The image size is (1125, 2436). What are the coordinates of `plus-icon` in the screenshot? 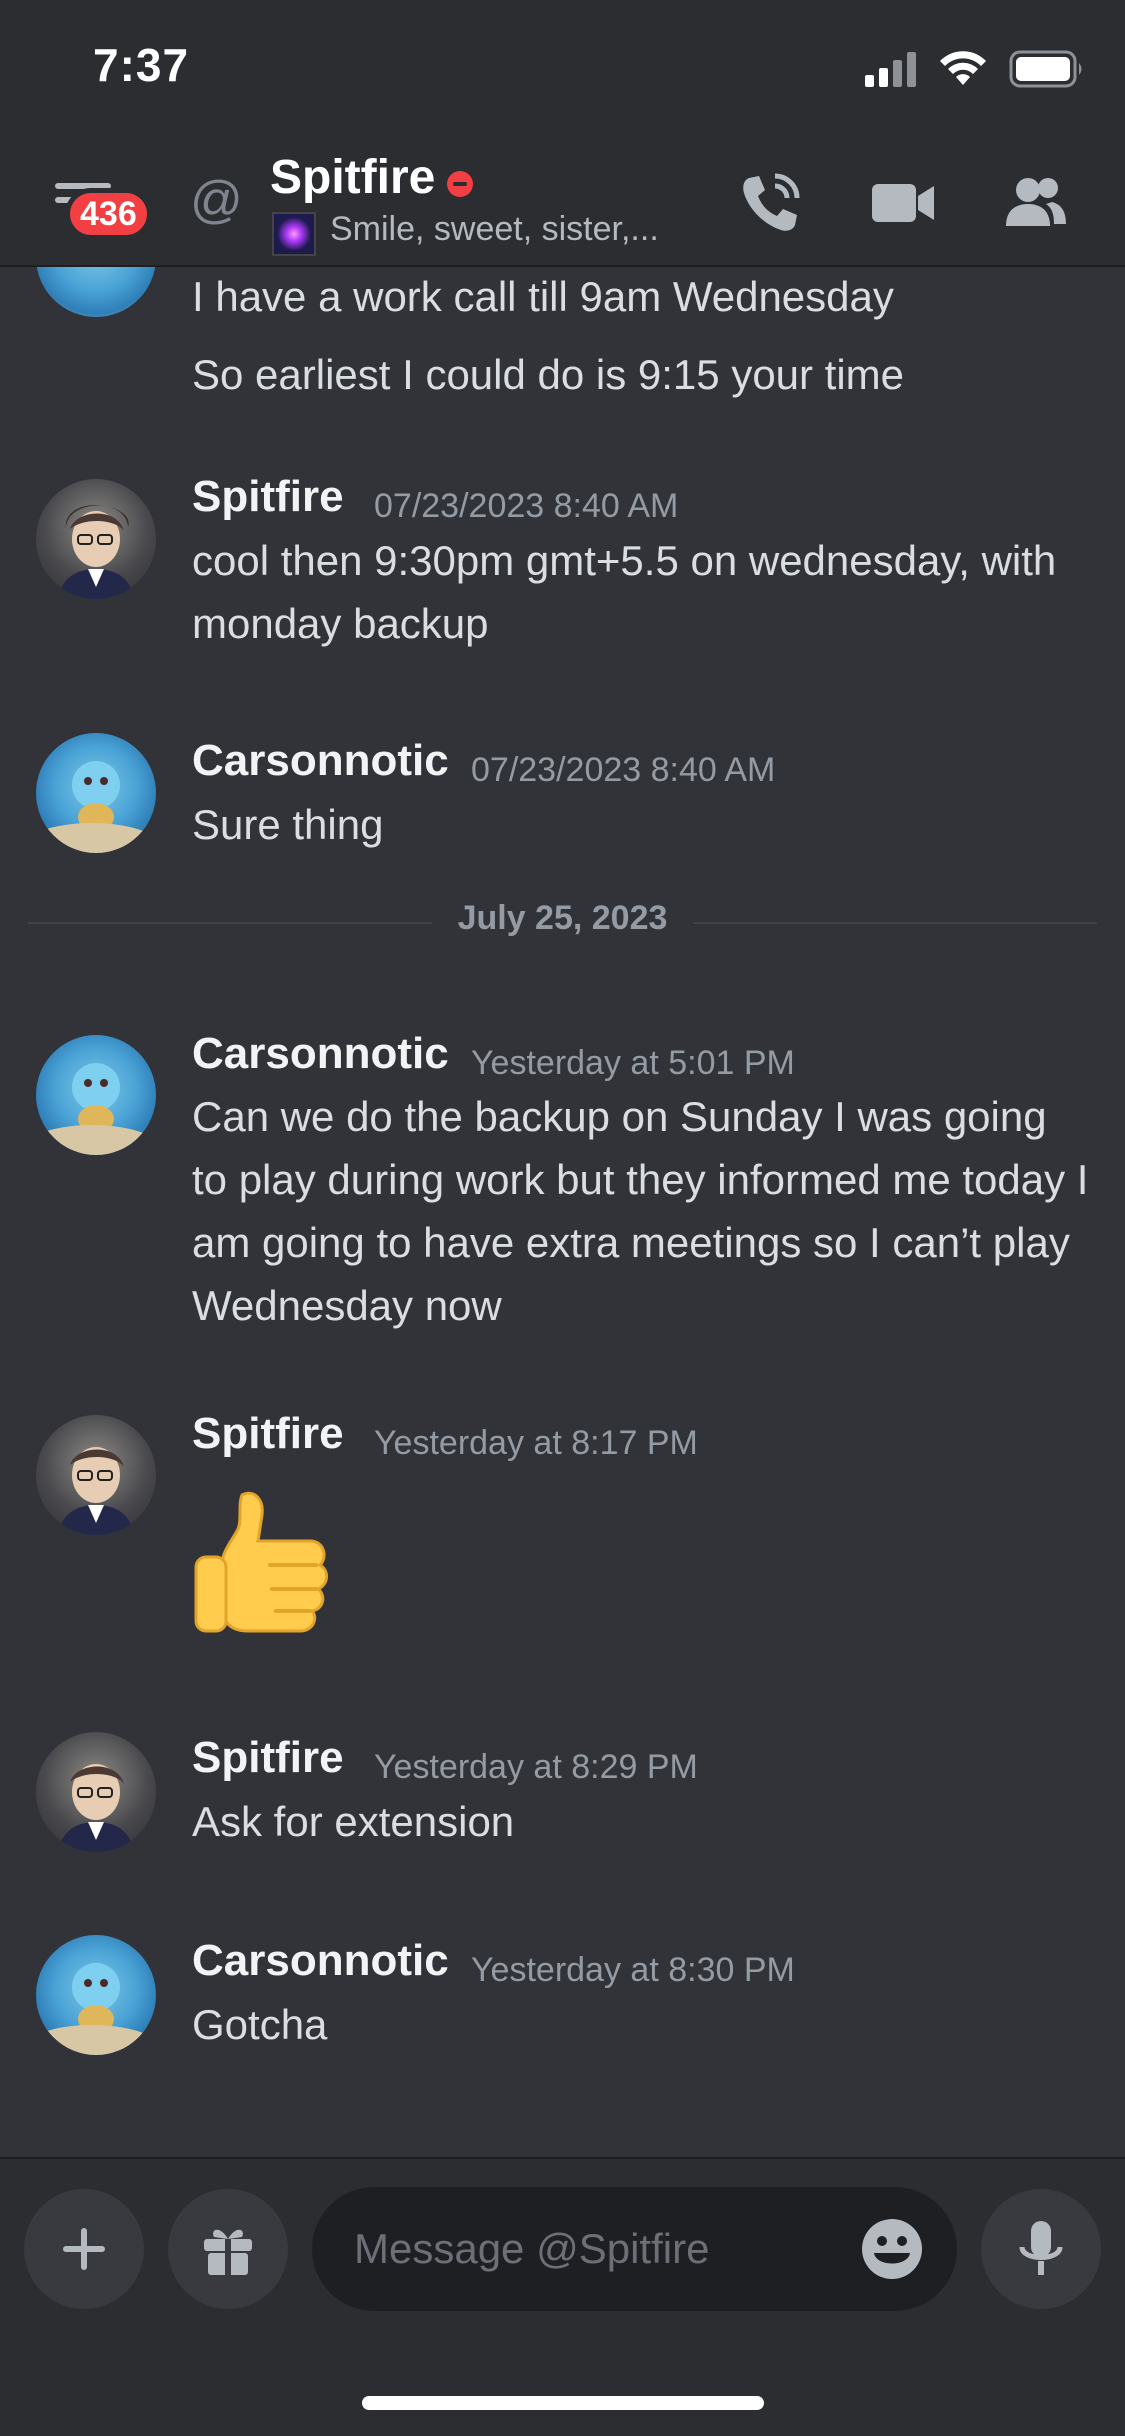 It's located at (84, 2249).